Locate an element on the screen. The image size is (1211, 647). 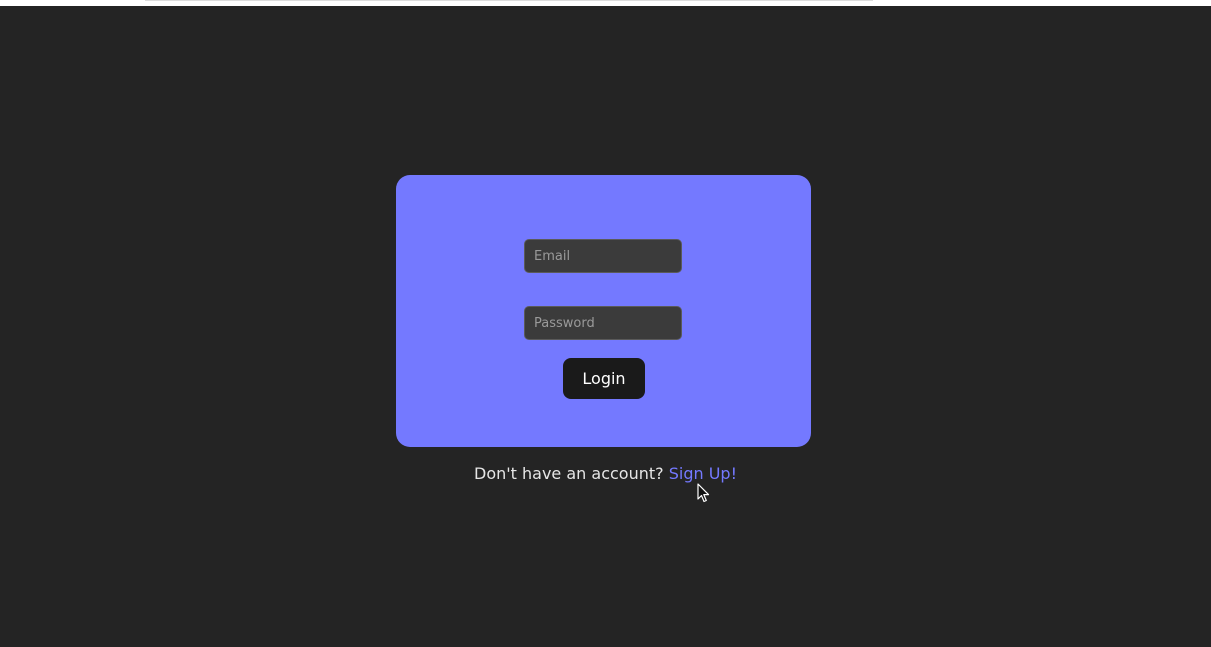
browser-top-strip-line is located at coordinates (509, 0).